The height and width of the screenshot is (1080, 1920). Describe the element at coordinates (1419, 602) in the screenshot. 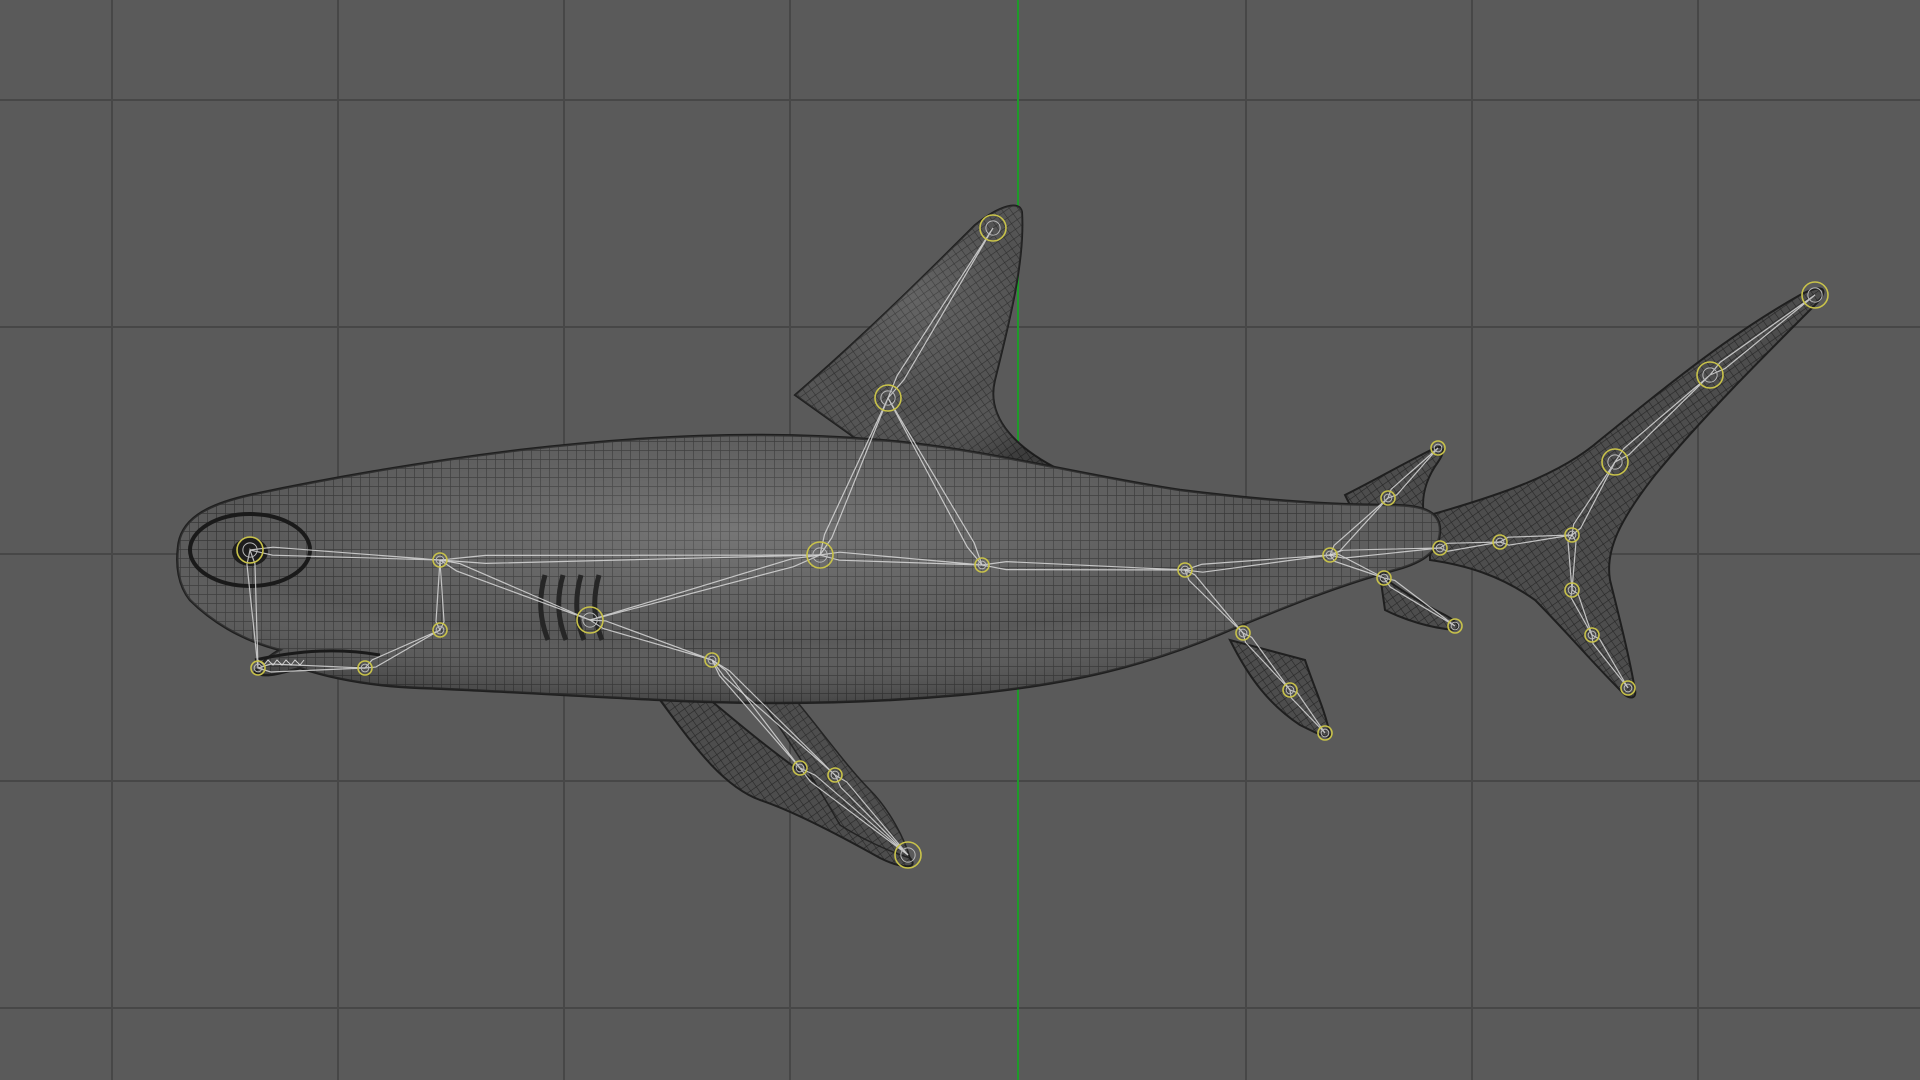

I see `anal-fin` at that location.